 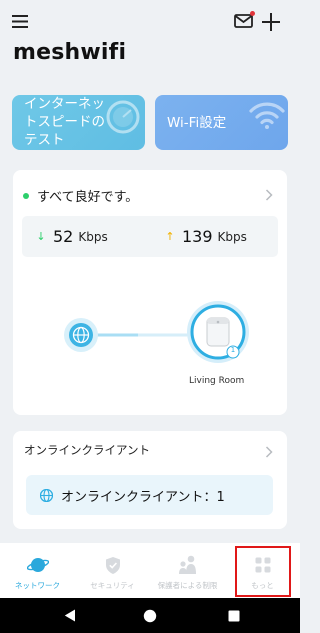 I want to click on speed-test-label-line: インターネッ, so click(x=64, y=104).